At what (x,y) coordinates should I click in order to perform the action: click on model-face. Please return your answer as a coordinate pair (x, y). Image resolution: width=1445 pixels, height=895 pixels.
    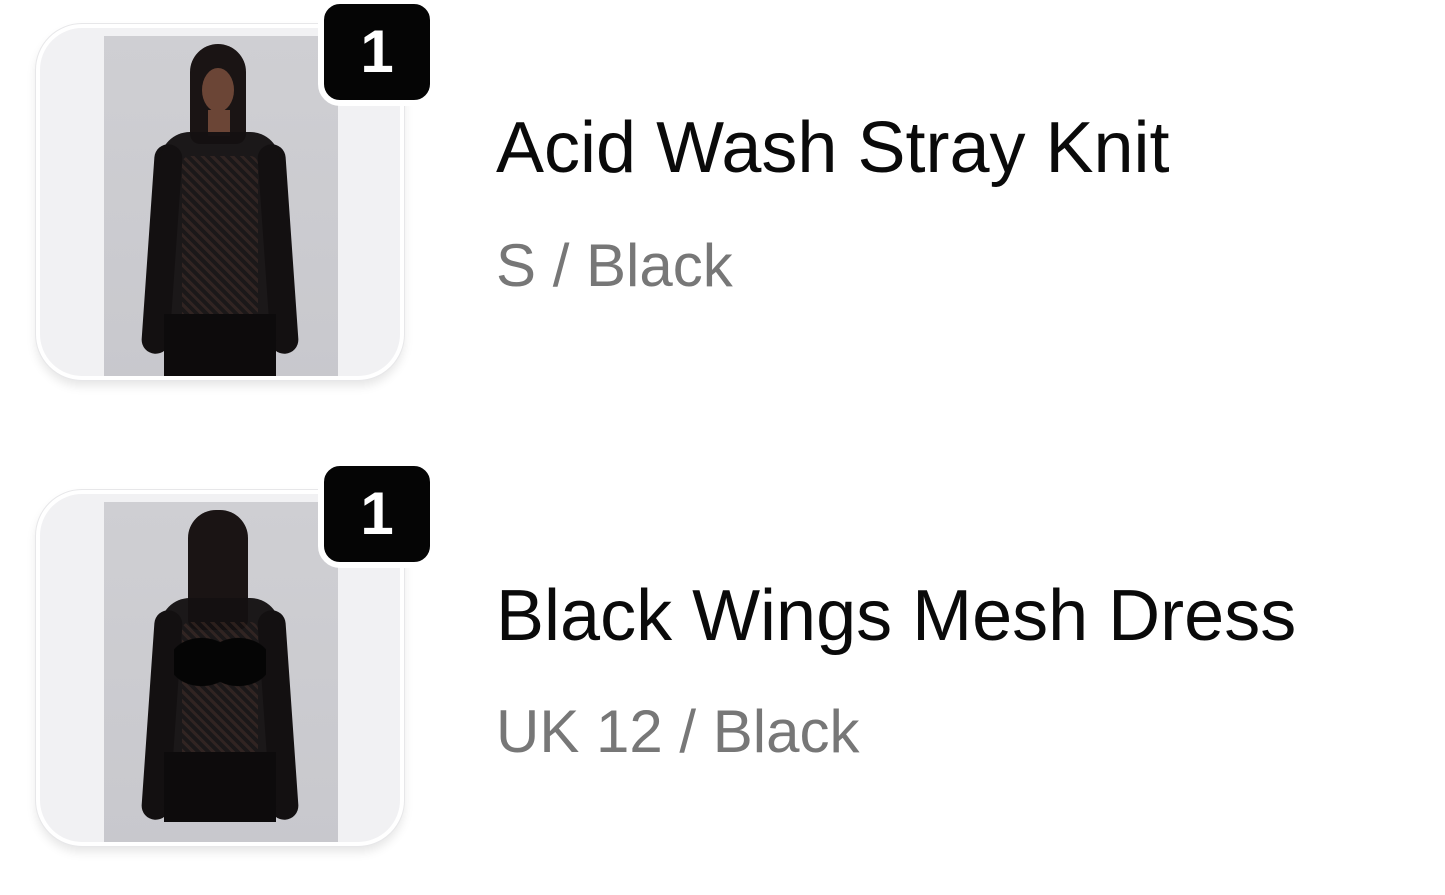
    Looking at the image, I should click on (218, 90).